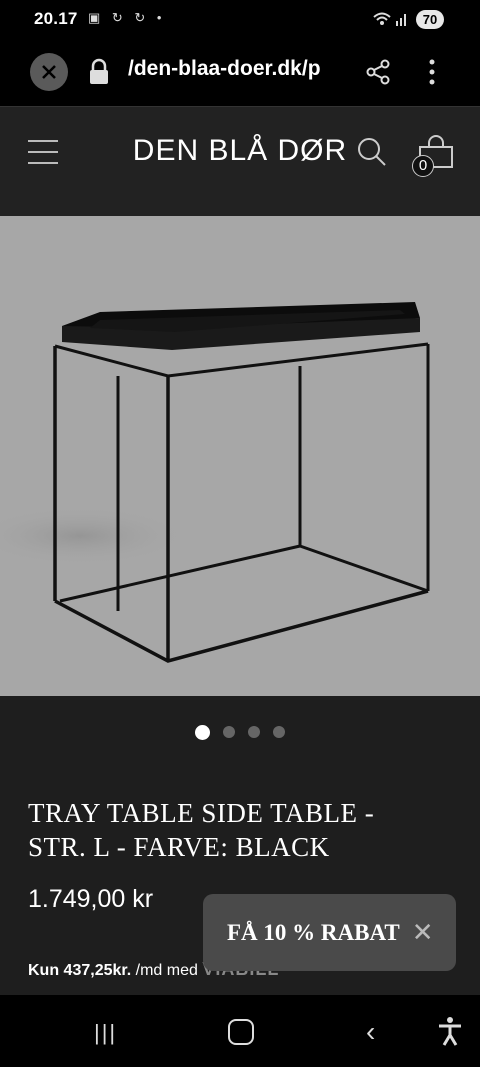 The height and width of the screenshot is (1067, 480). What do you see at coordinates (240, 151) in the screenshot?
I see `site-logo: DEN BLÅ DØR` at bounding box center [240, 151].